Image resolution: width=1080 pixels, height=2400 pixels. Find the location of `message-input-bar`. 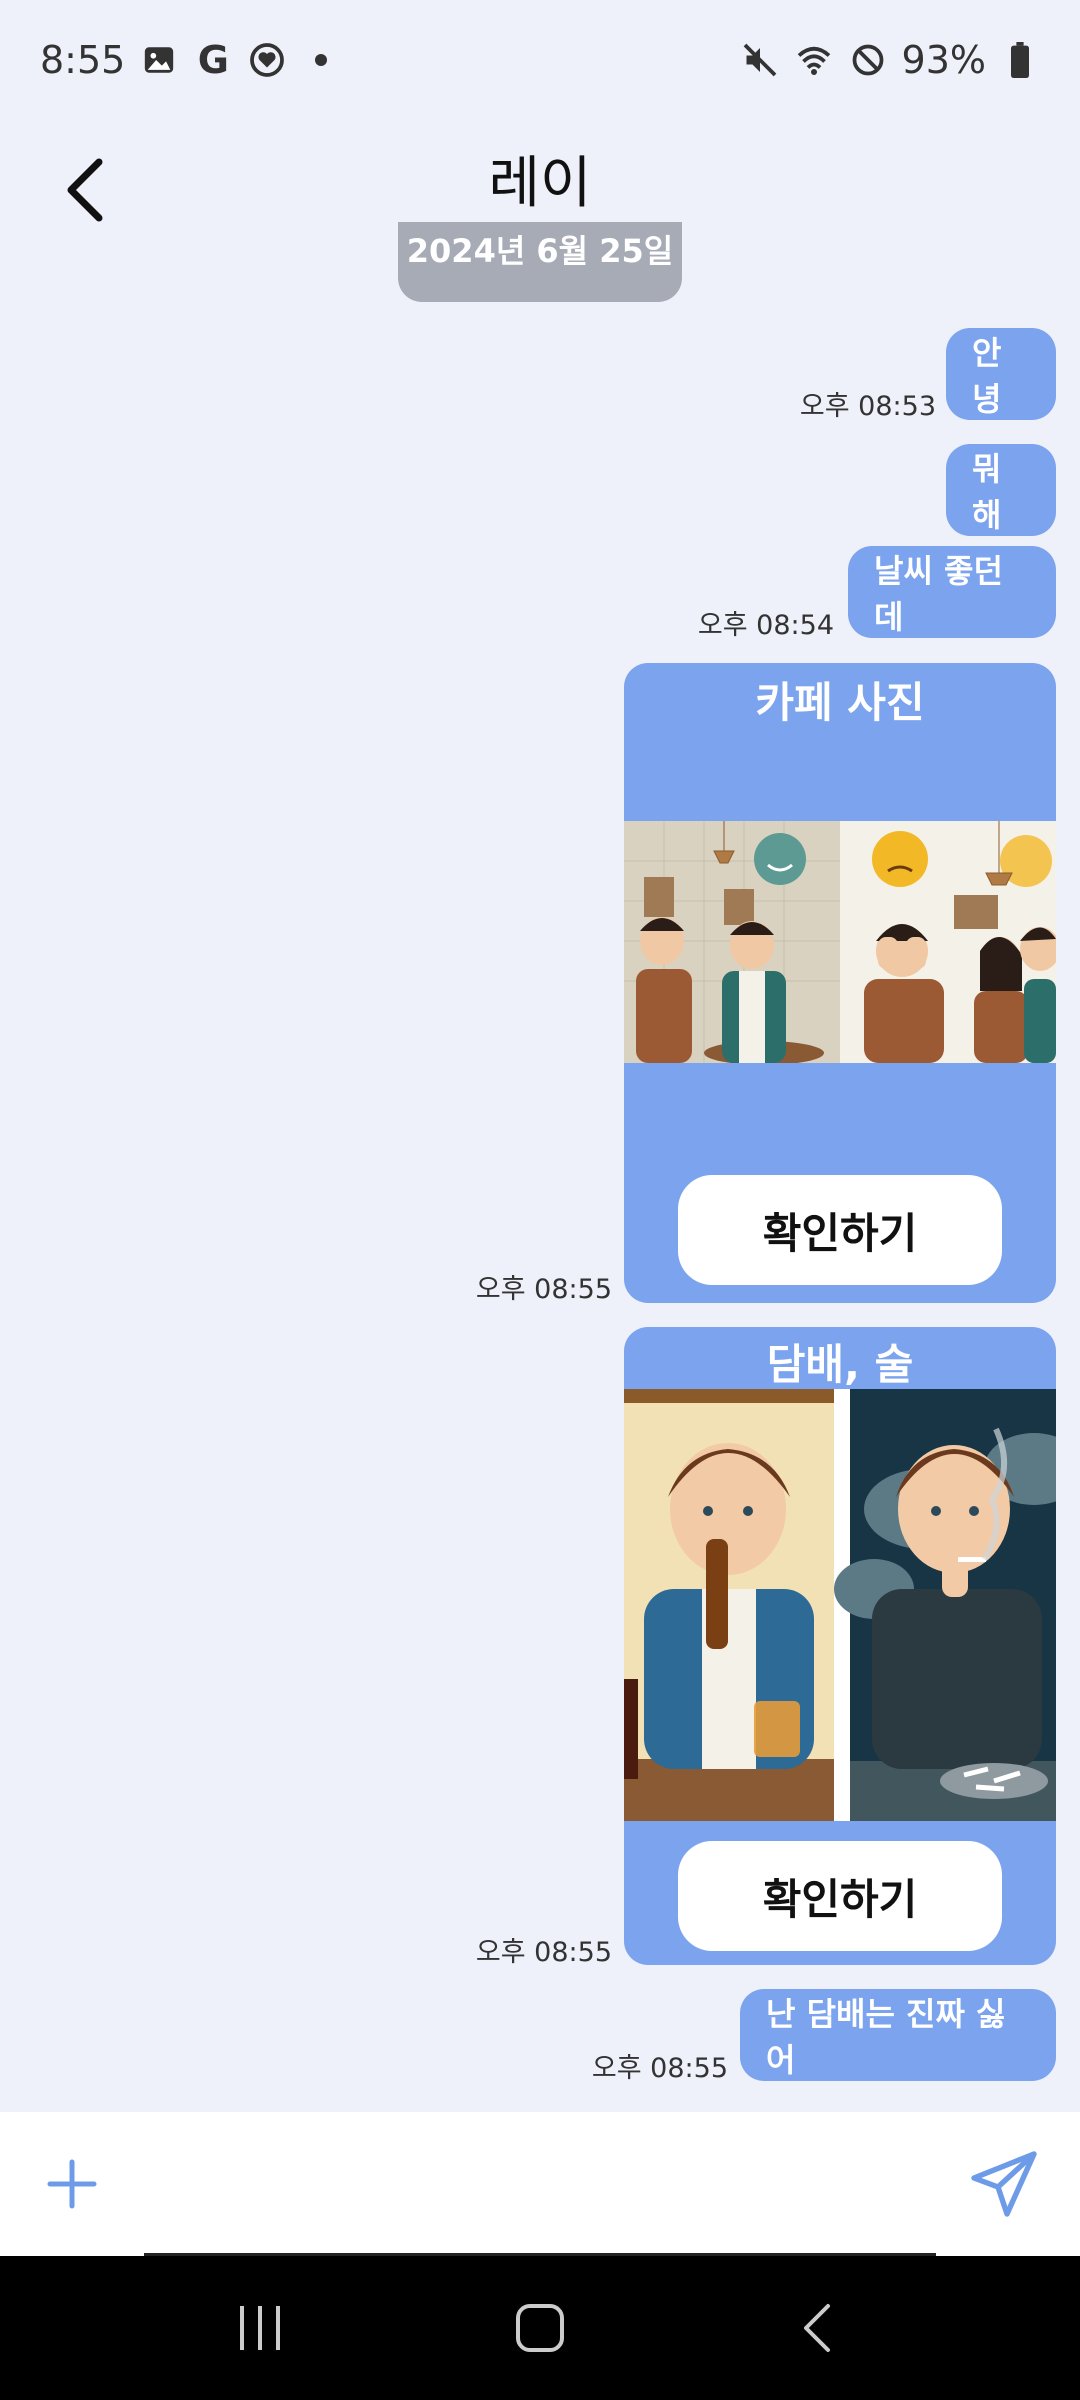

message-input-bar is located at coordinates (540, 2184).